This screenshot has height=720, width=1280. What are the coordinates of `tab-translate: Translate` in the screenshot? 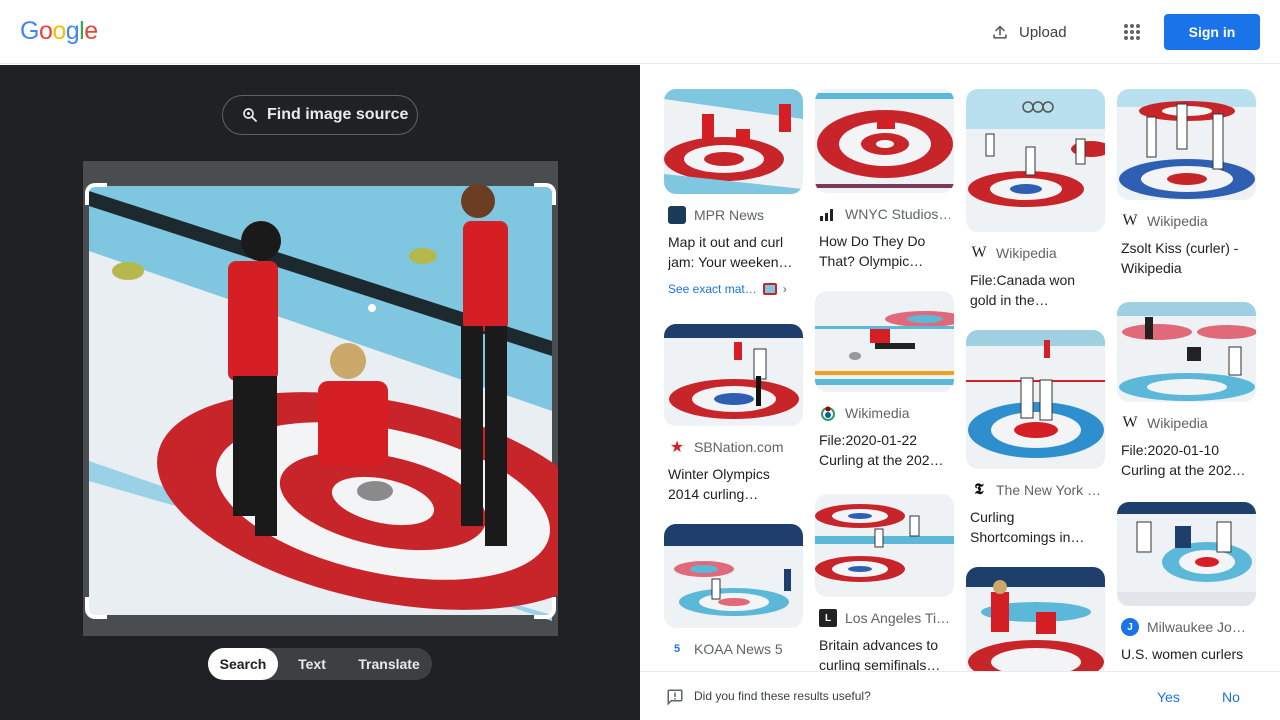 It's located at (389, 664).